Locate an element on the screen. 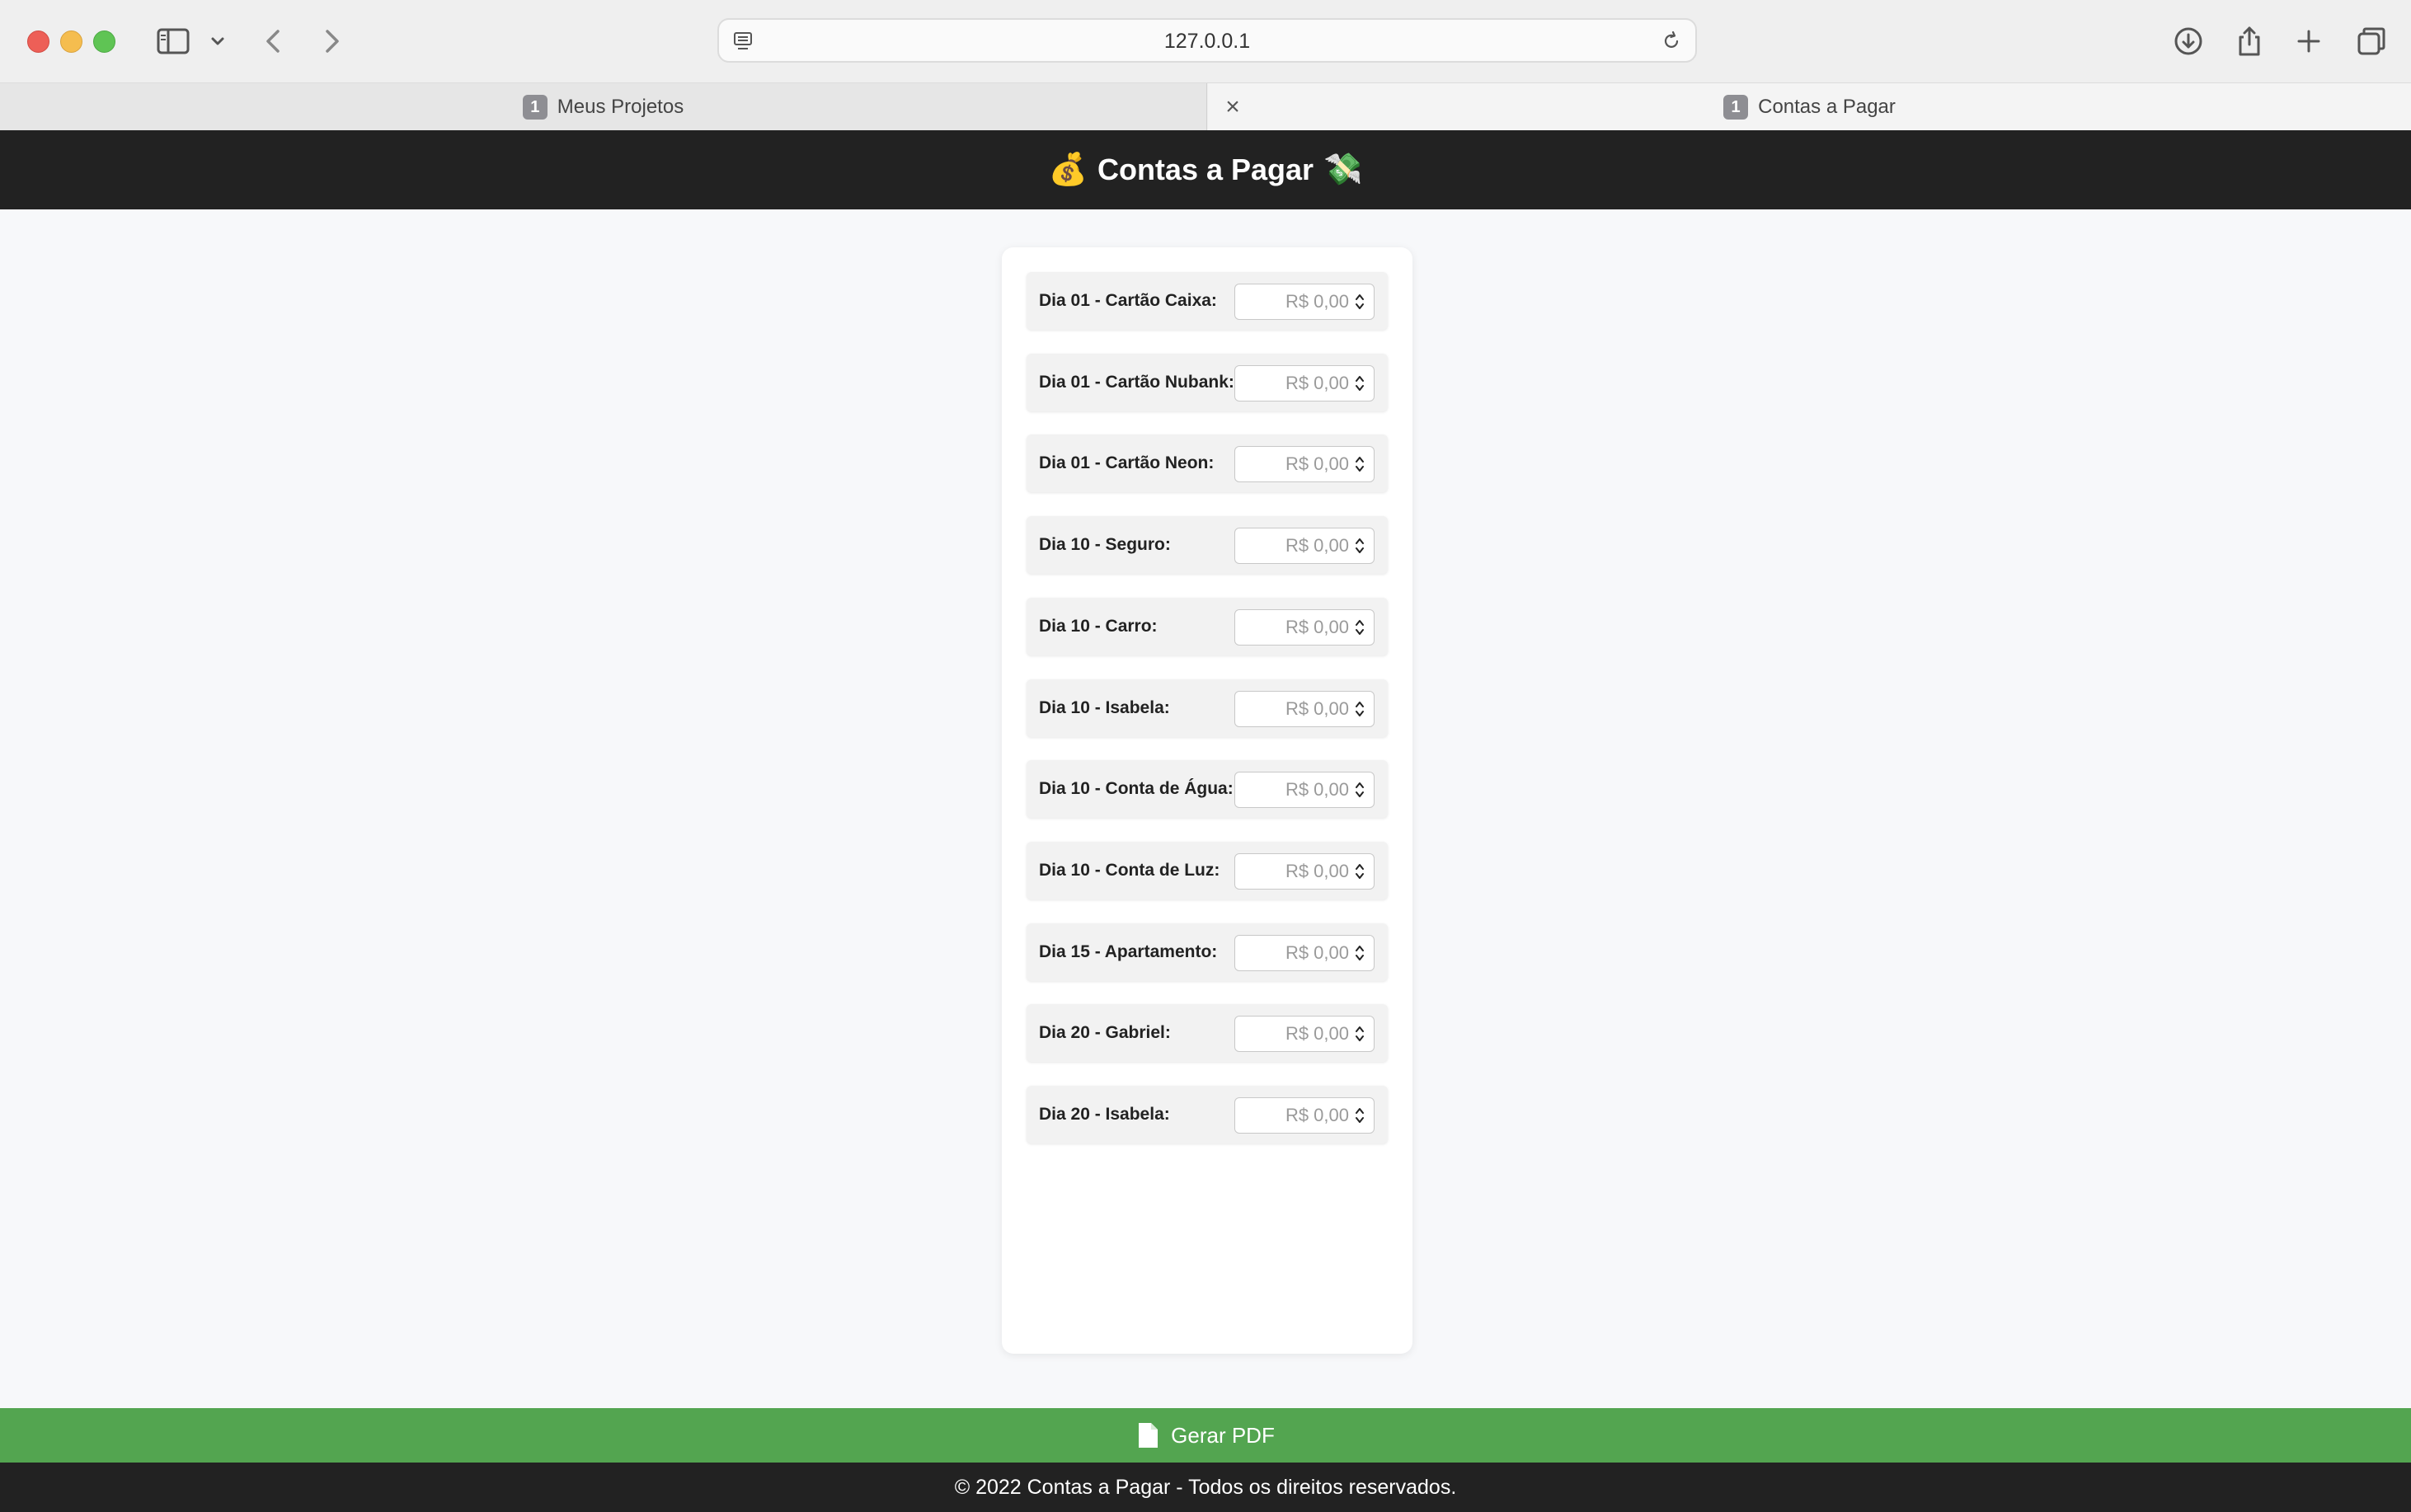 Image resolution: width=2411 pixels, height=1512 pixels. bill-label: Dia 01 - Cartão Caixa: is located at coordinates (1128, 300).